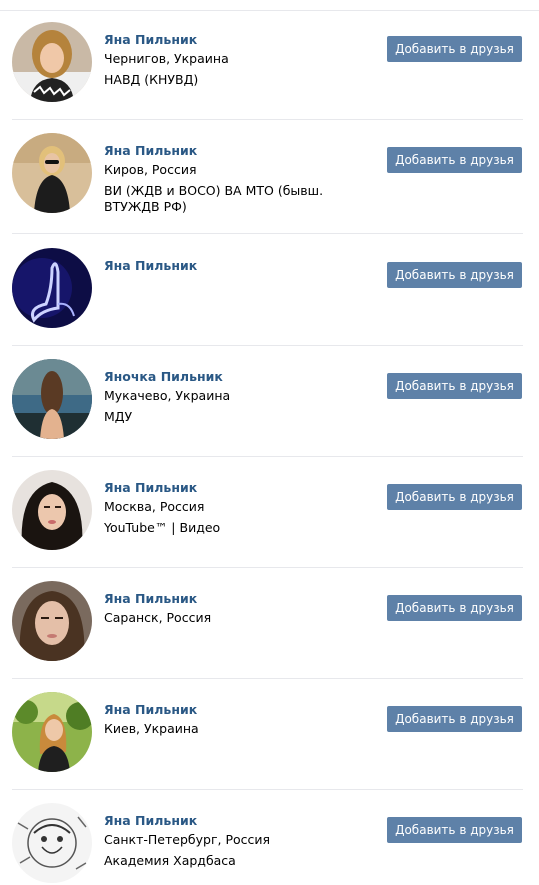  I want to click on person-info: Яна Пильник Саранск, Россия, so click(239, 608).